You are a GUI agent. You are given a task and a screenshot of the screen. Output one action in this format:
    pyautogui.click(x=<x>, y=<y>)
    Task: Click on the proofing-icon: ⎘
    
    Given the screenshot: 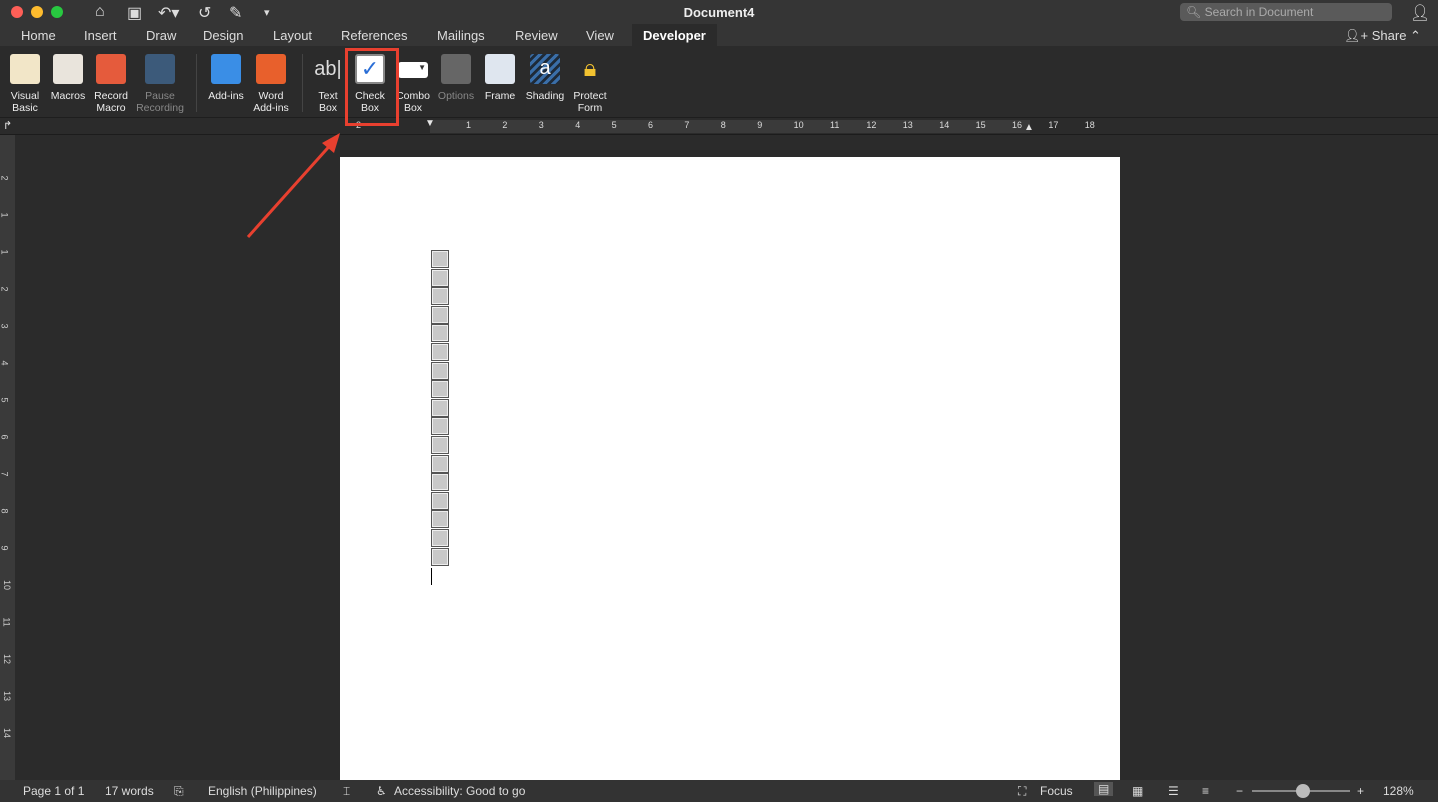 What is the action you would take?
    pyautogui.click(x=179, y=791)
    